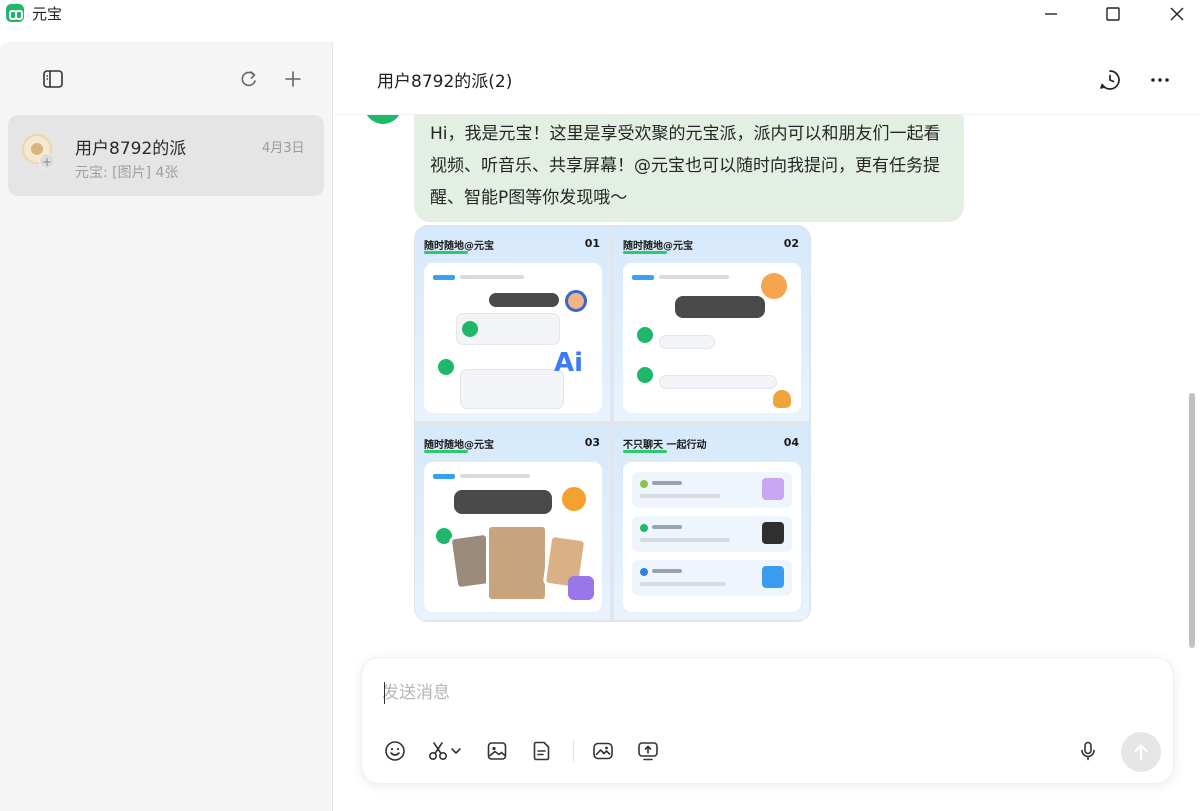 The height and width of the screenshot is (811, 1200). I want to click on sidebar-toggle-button, so click(53, 79).